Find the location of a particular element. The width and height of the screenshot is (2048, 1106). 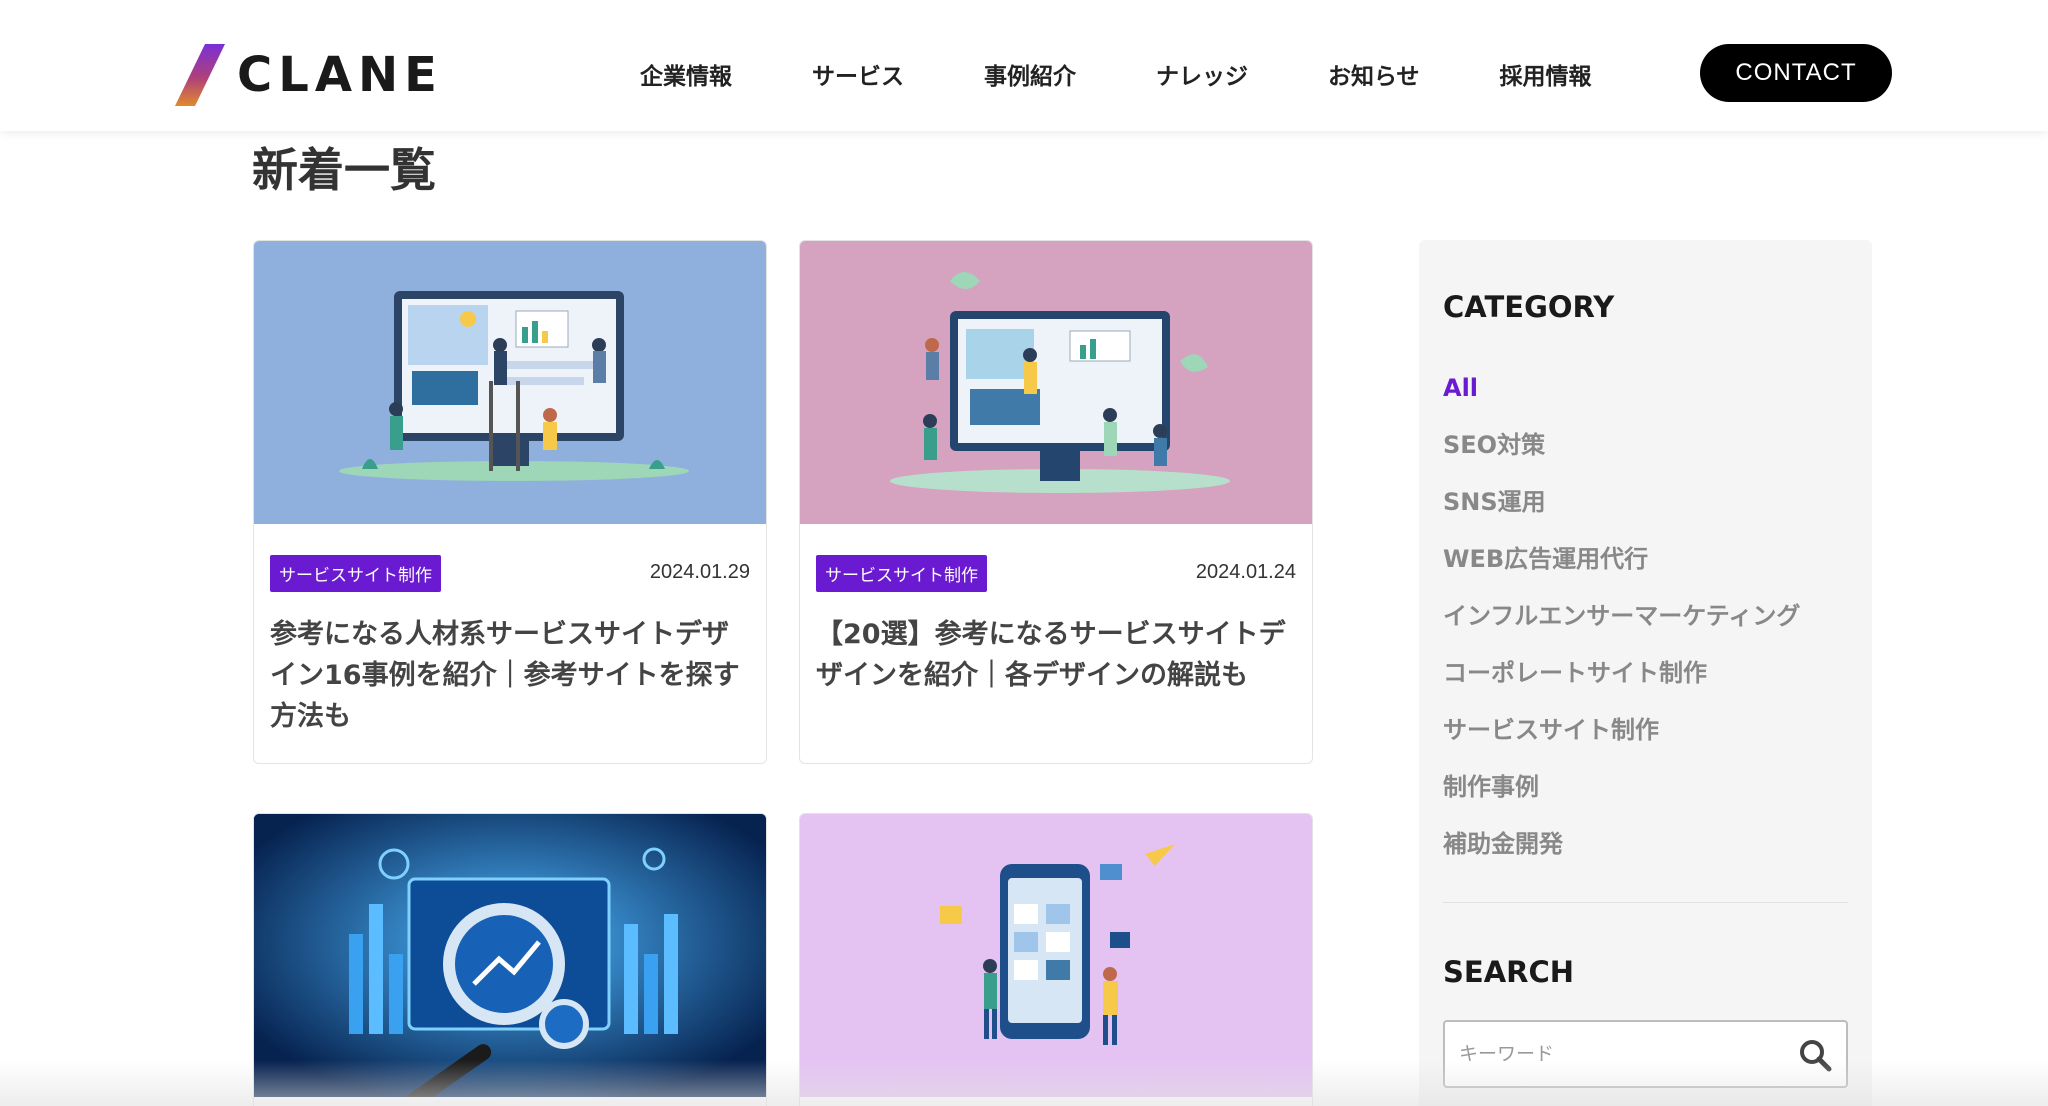

nav-item-knowledge: ナレッジ is located at coordinates (1202, 74).